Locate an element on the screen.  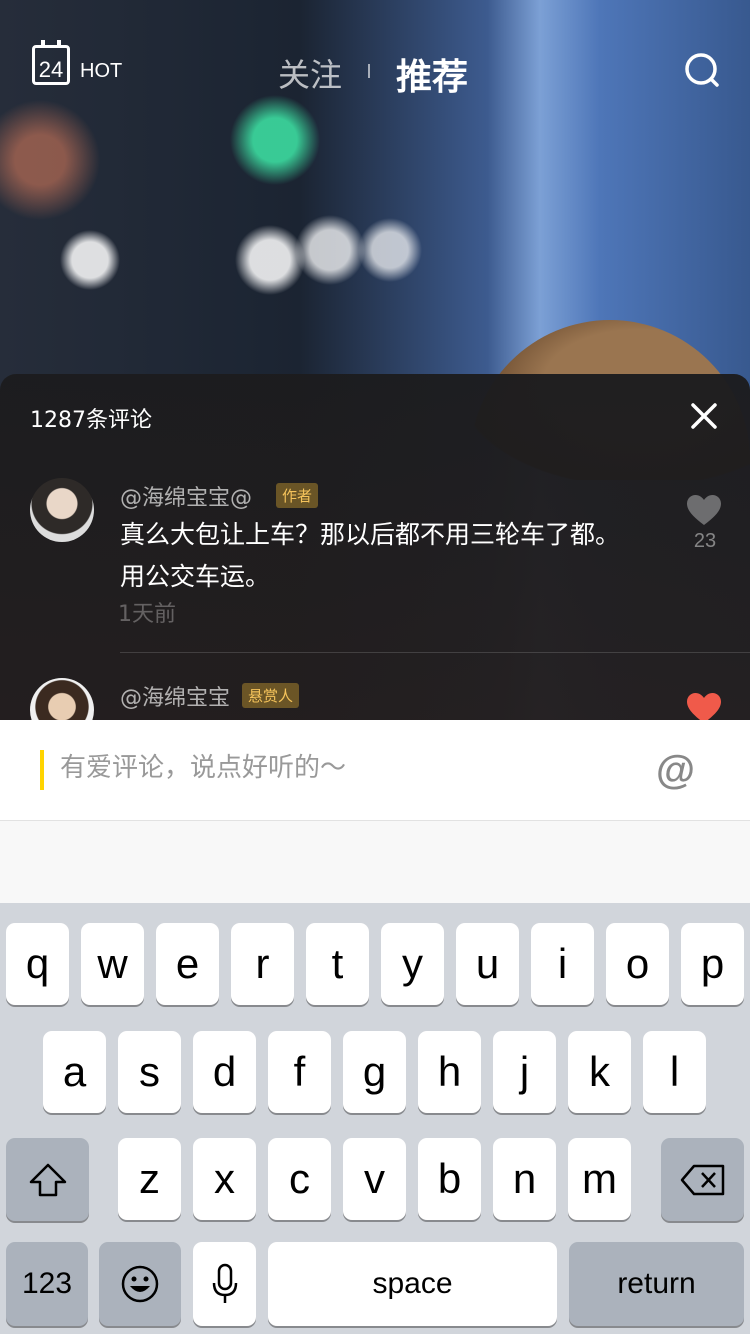
key-g: g is located at coordinates (374, 1072).